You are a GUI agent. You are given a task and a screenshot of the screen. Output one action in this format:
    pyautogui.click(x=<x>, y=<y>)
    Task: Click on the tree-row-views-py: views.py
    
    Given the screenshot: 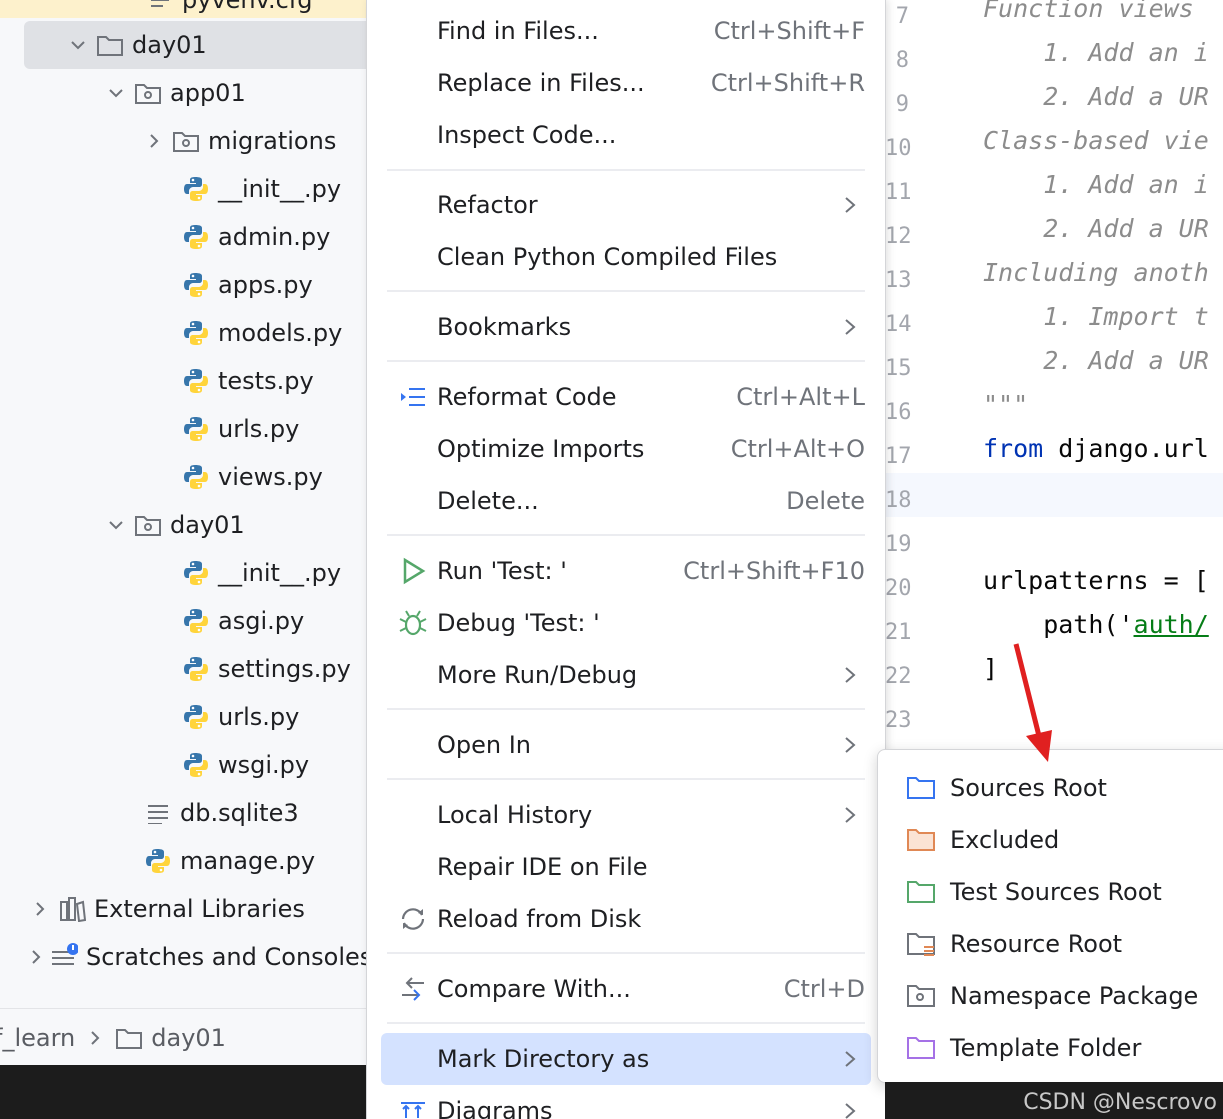 What is the action you would take?
    pyautogui.click(x=183, y=477)
    